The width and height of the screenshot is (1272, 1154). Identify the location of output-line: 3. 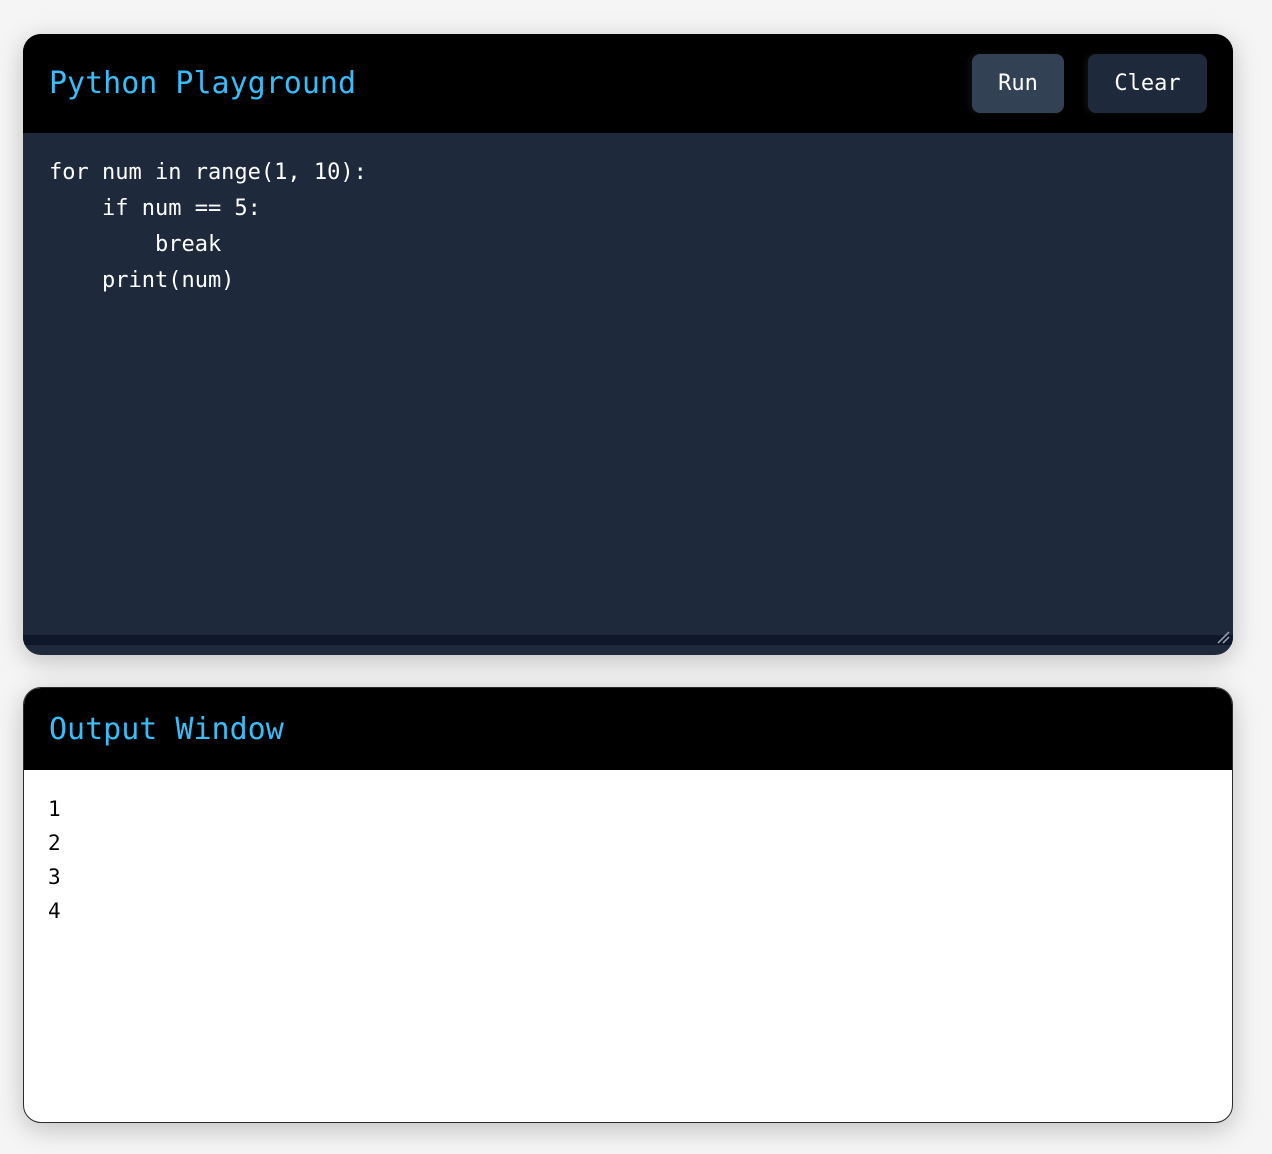
(54, 877).